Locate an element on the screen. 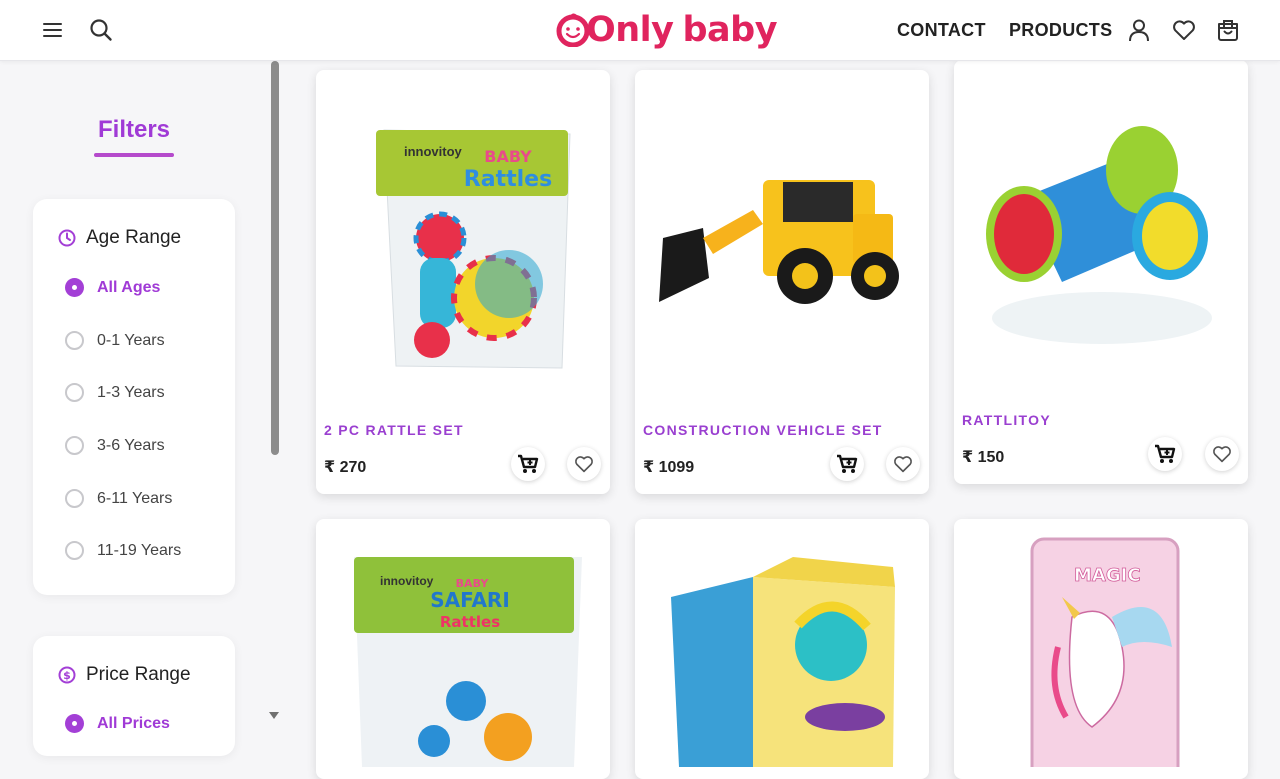 This screenshot has width=1280, height=779. search-icon is located at coordinates (101, 30).